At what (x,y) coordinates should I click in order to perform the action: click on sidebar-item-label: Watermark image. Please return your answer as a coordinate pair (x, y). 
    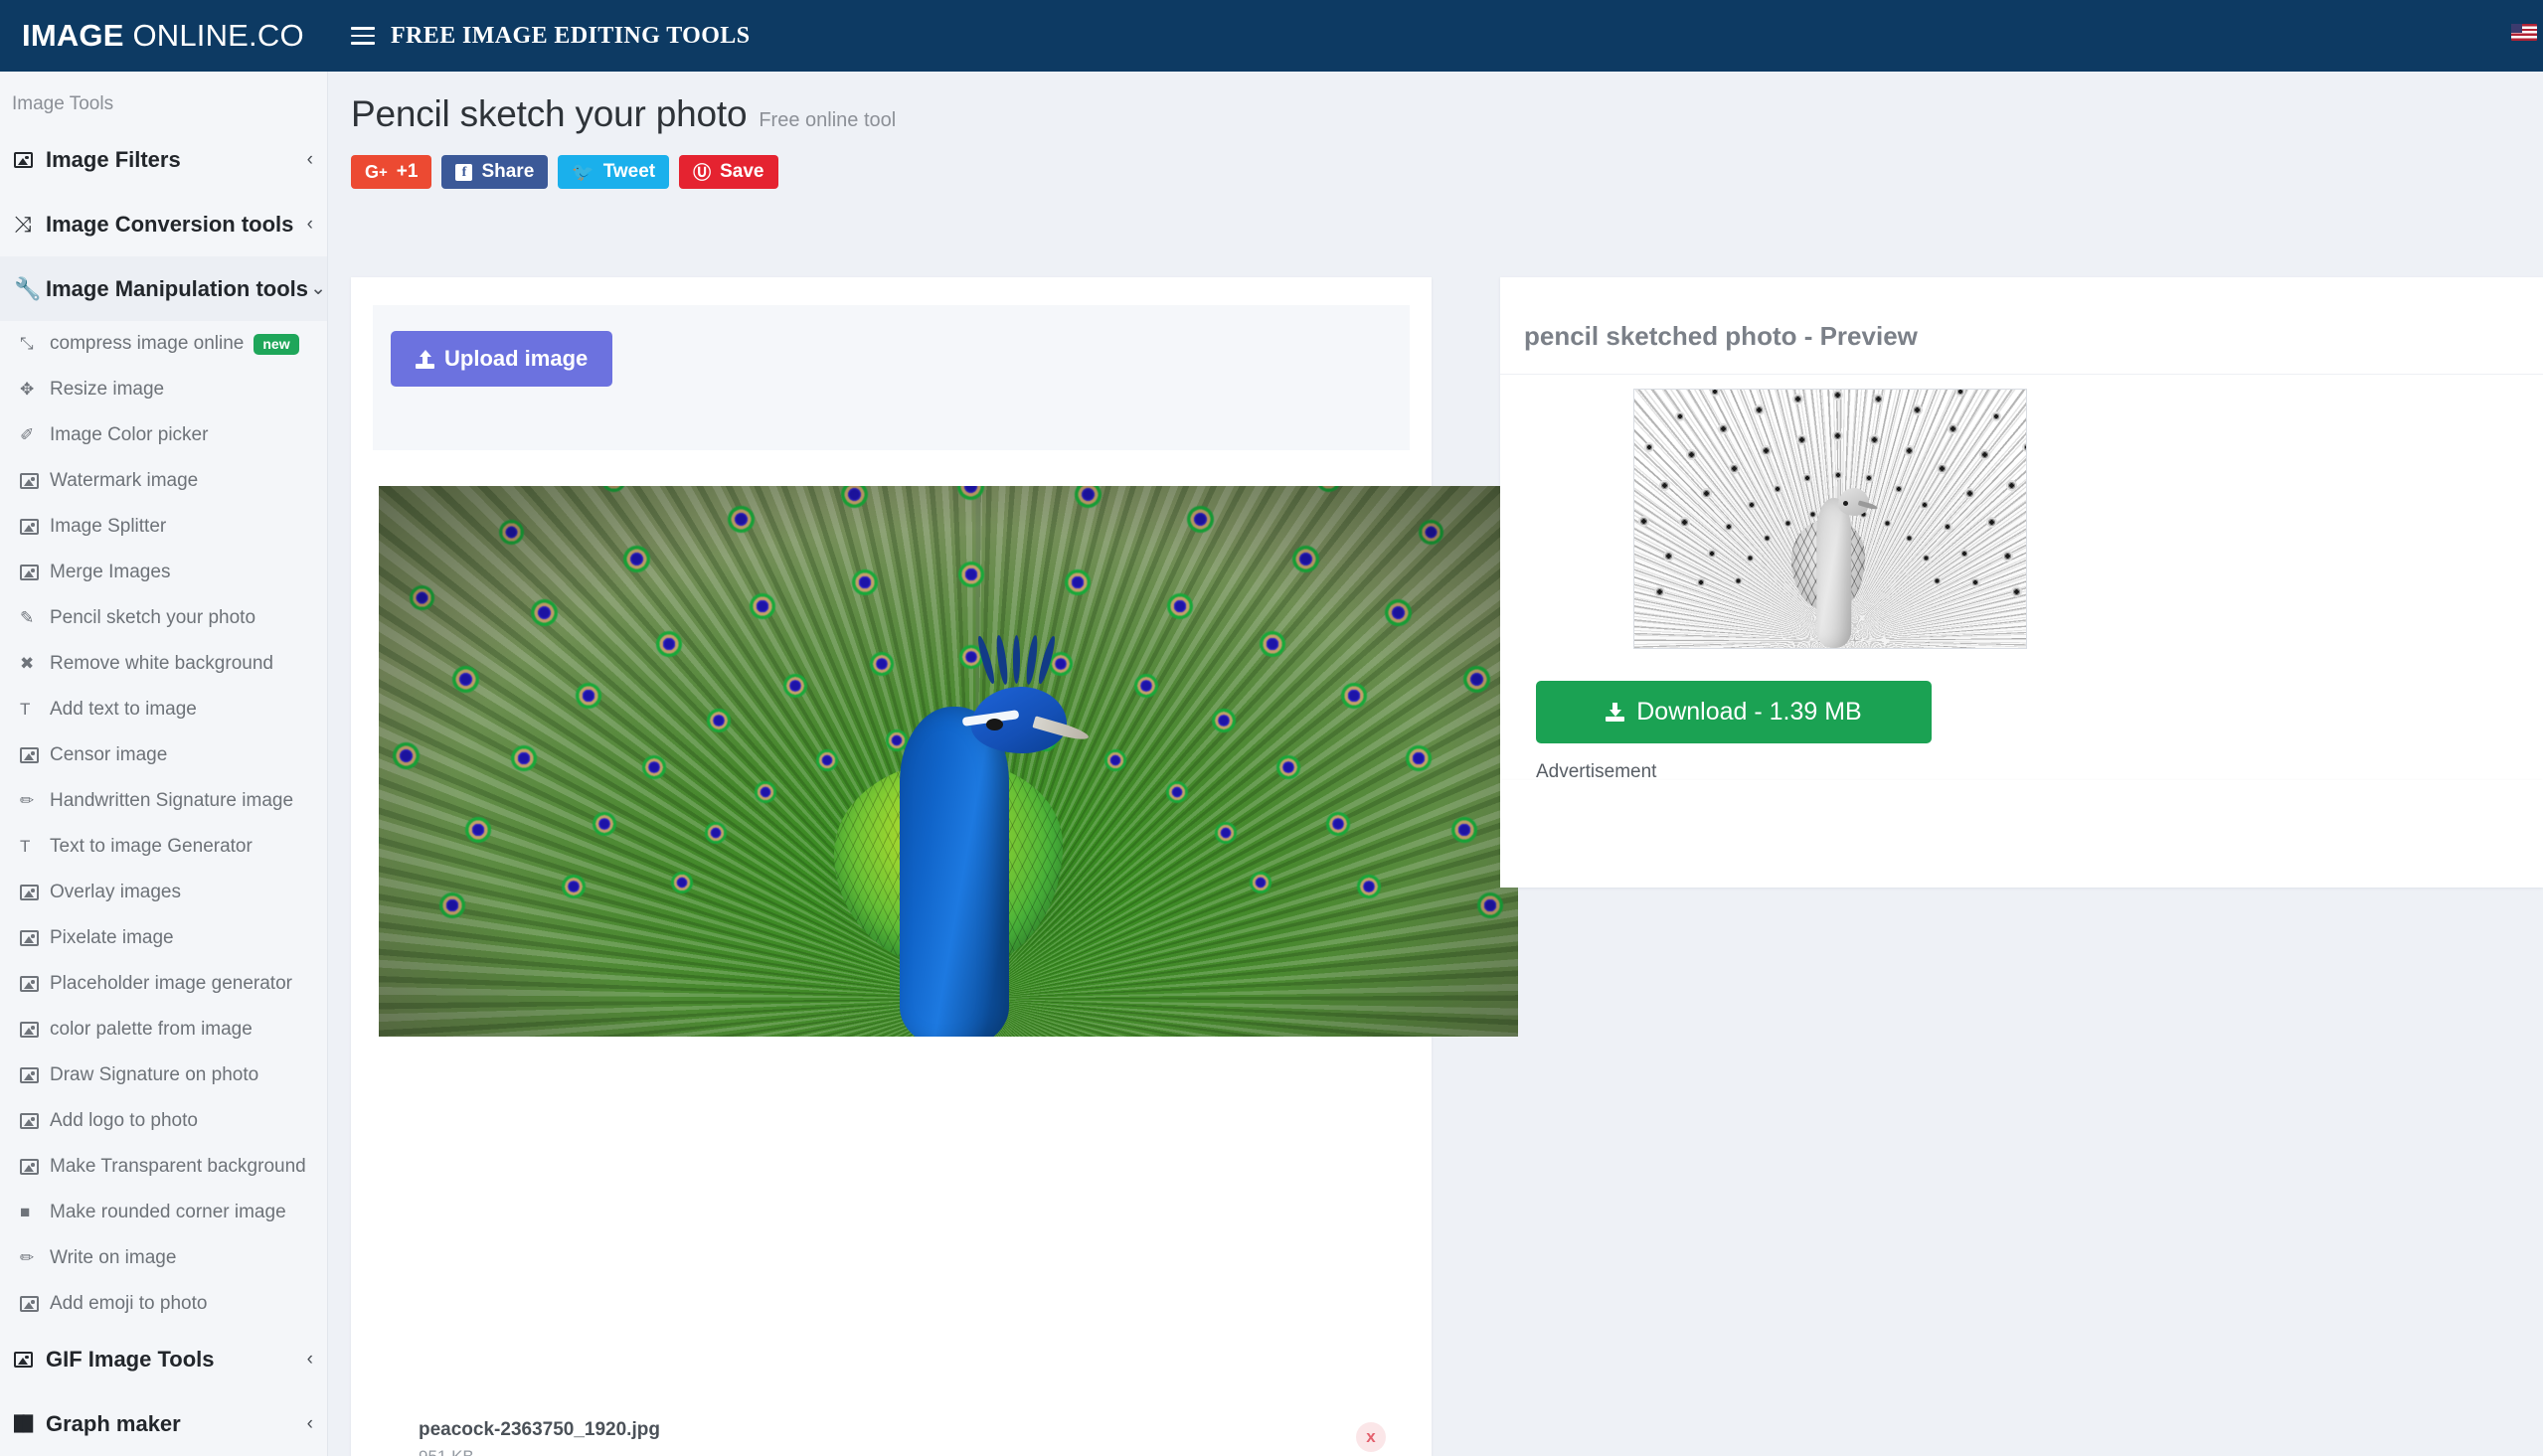
    Looking at the image, I should click on (125, 480).